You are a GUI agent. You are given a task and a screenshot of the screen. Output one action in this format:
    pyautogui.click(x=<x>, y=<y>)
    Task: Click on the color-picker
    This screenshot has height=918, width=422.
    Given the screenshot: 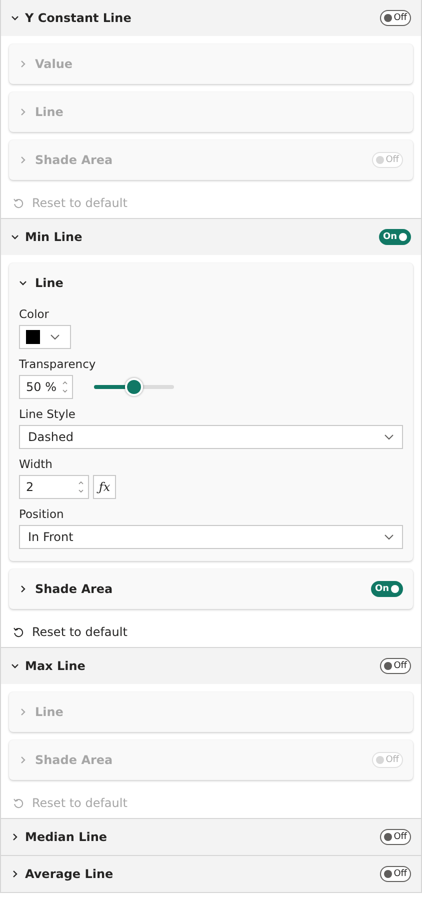 What is the action you would take?
    pyautogui.click(x=45, y=337)
    